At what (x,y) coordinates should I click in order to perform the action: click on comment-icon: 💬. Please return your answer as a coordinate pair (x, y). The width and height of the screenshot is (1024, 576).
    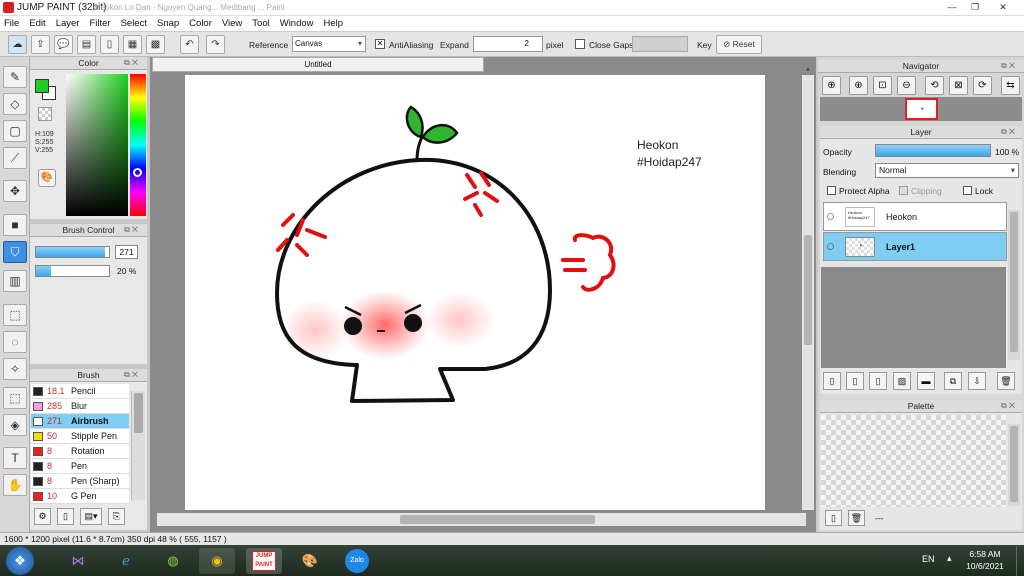
    Looking at the image, I should click on (63, 44).